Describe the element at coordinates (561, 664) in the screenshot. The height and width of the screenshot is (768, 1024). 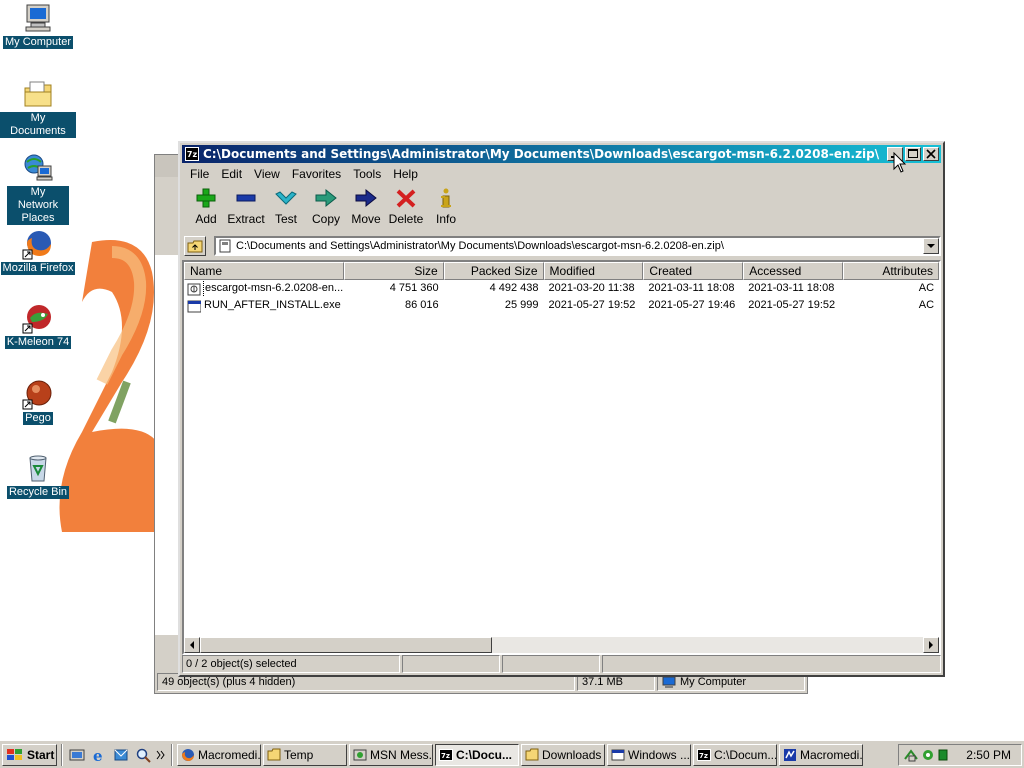
I see `status-bar: 0 / 2 object(s) selected` at that location.